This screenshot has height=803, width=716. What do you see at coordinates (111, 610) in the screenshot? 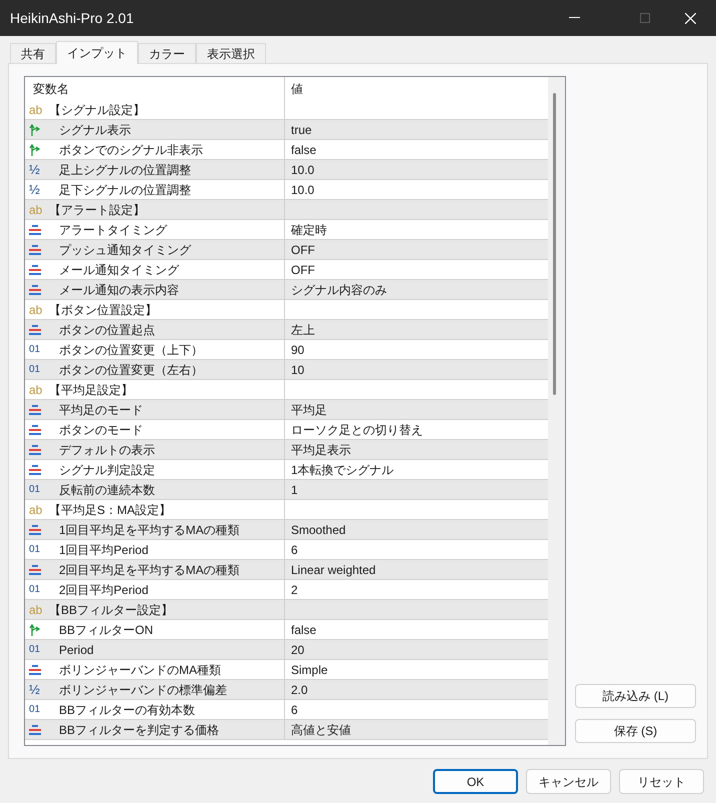
I see `group-label: 【BBフィルター設定】` at bounding box center [111, 610].